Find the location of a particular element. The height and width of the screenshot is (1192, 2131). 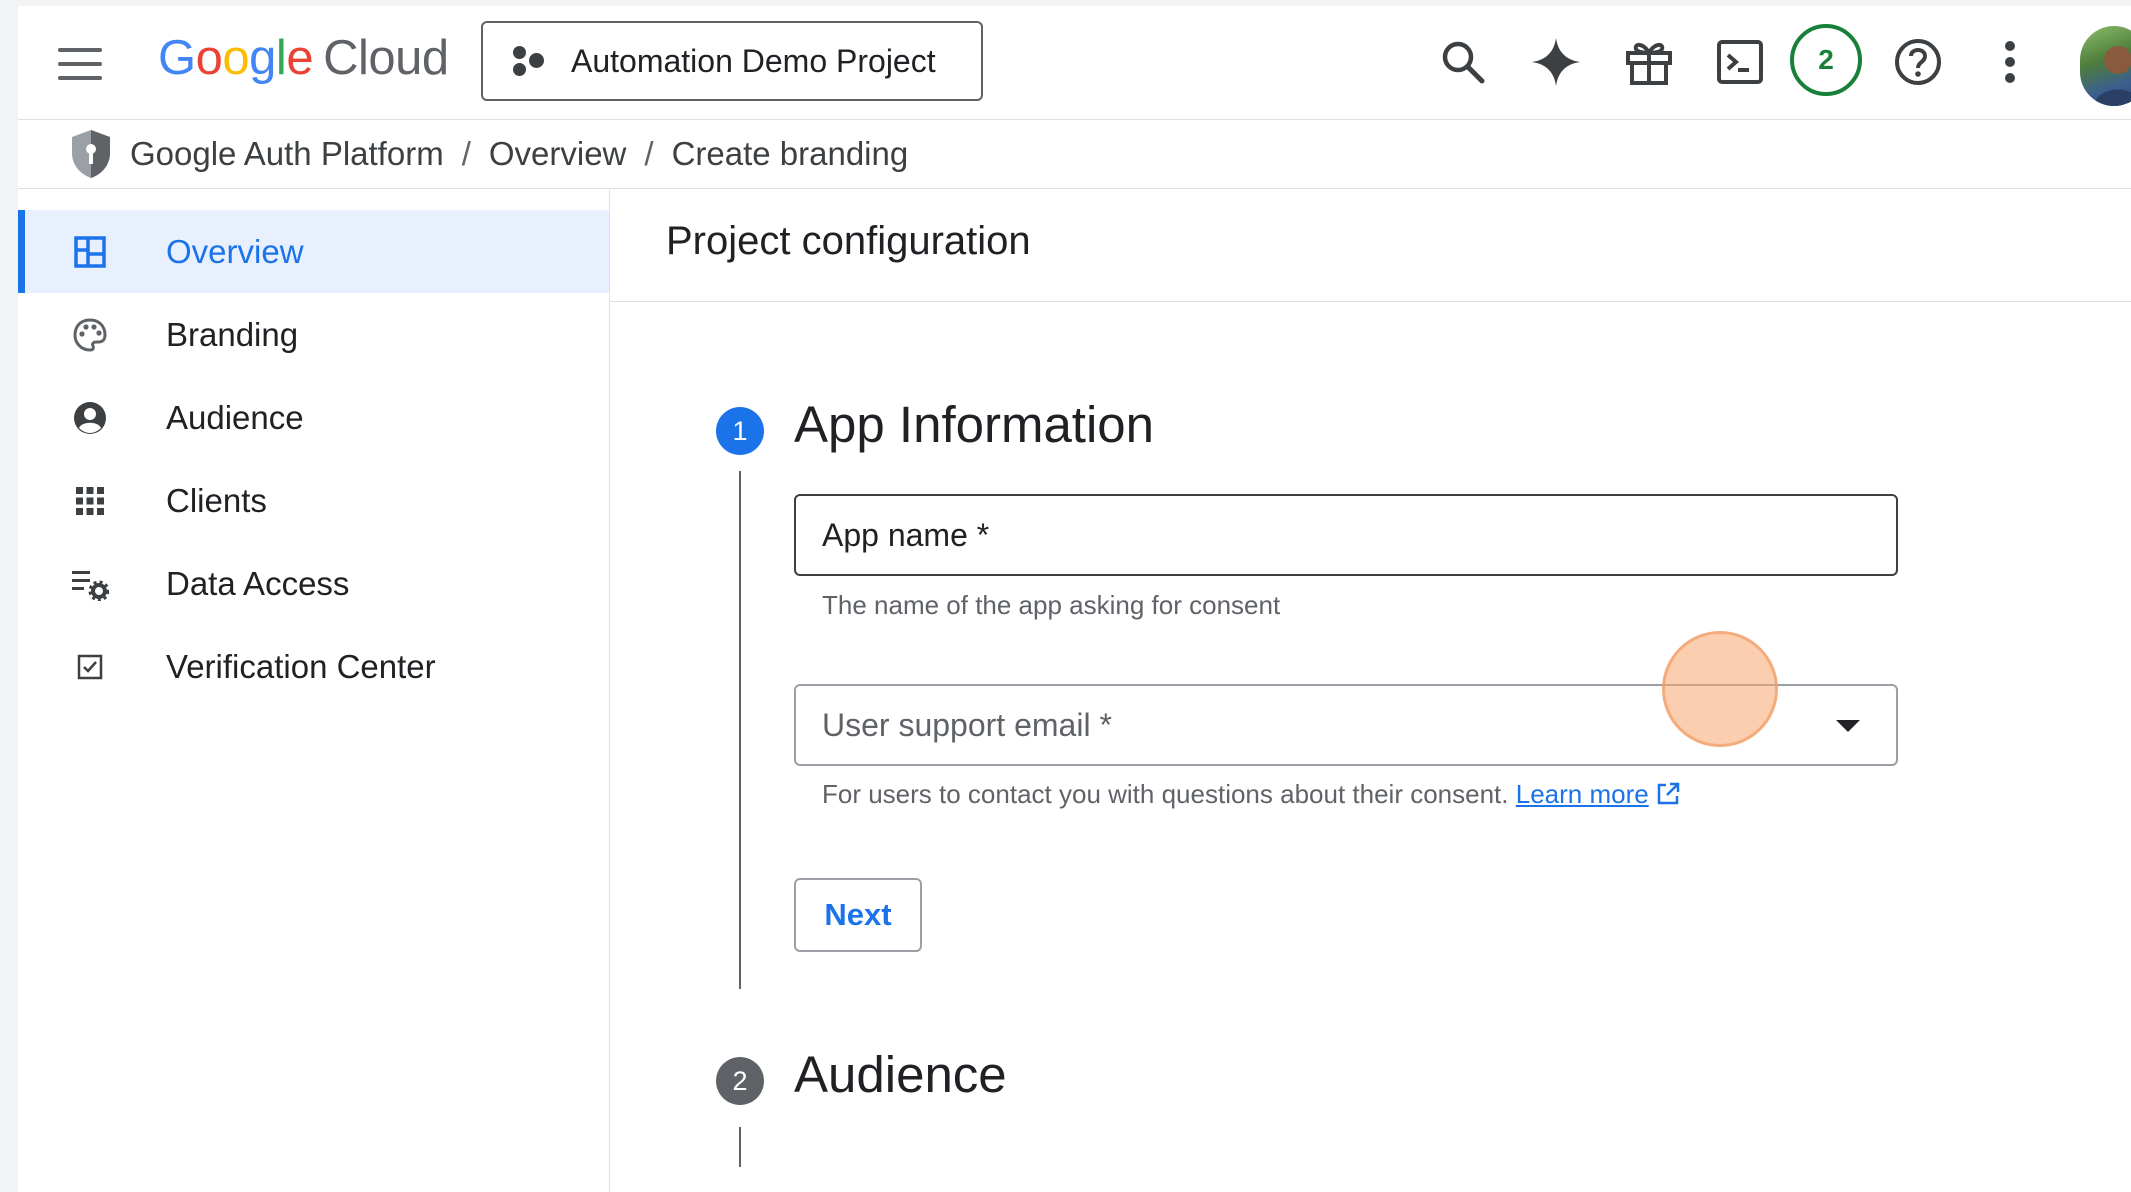

sidebar-item-label: Branding is located at coordinates (232, 334).